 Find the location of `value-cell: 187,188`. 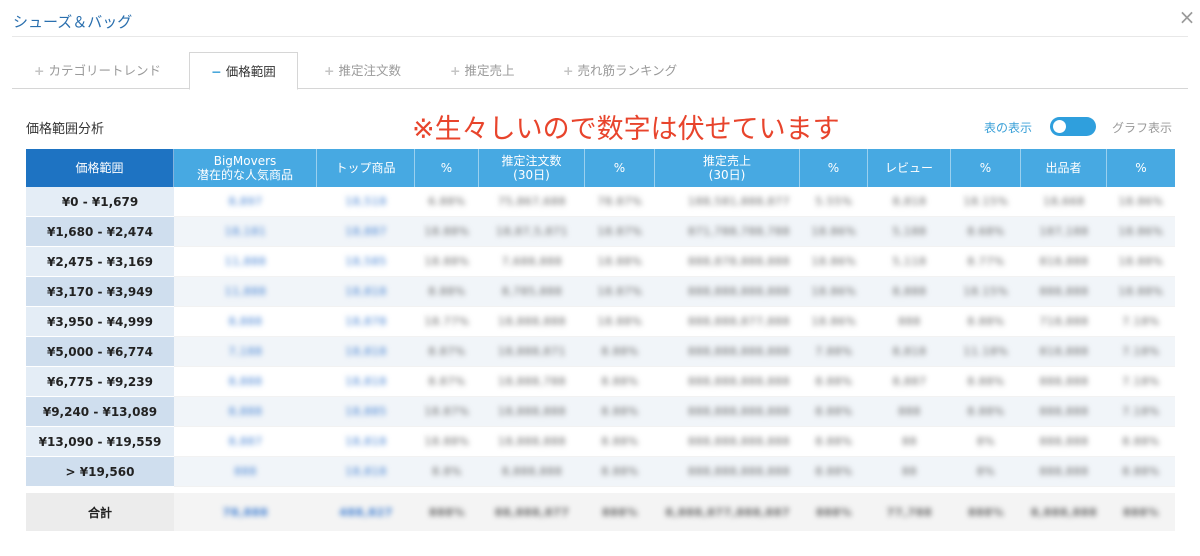

value-cell: 187,188 is located at coordinates (1064, 232).